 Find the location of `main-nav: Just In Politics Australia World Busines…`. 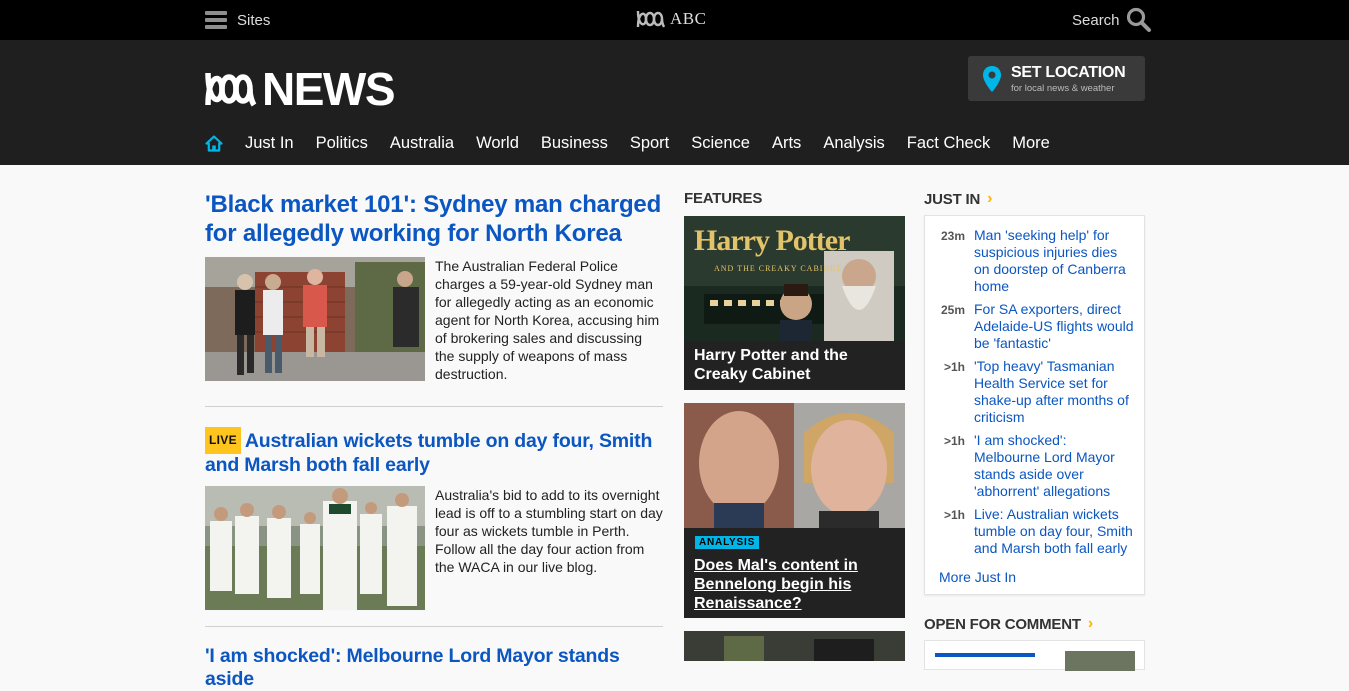

main-nav: Just In Politics Australia World Busines… is located at coordinates (638, 143).